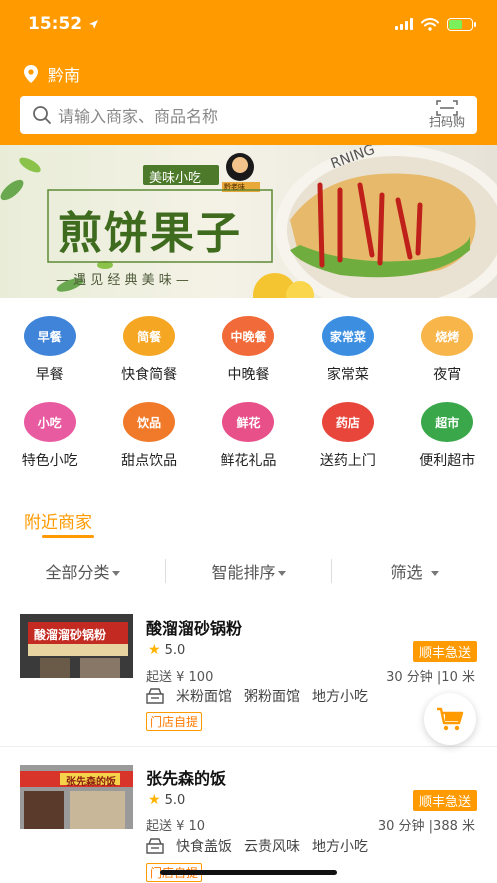 The height and width of the screenshot is (883, 497). What do you see at coordinates (68, 536) in the screenshot?
I see `nearby-underline` at bounding box center [68, 536].